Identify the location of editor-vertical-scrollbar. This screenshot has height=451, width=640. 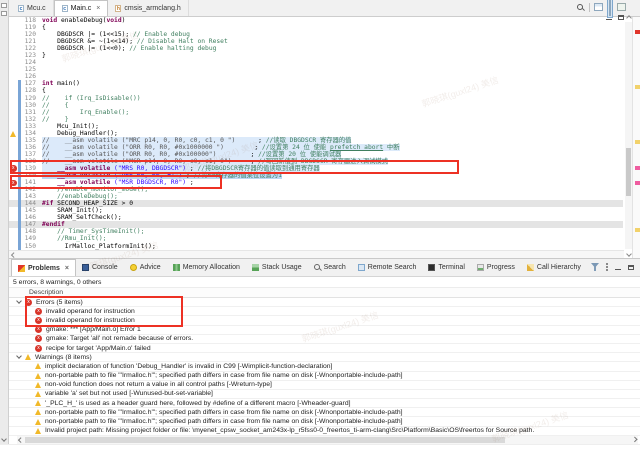
(628, 136).